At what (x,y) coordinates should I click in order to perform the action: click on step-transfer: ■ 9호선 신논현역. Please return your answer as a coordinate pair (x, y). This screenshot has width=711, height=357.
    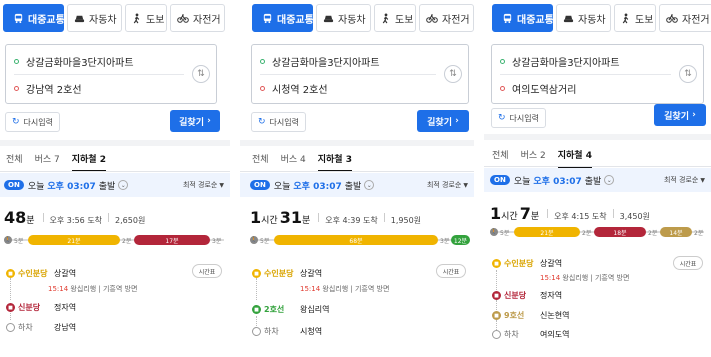
    Looking at the image, I should click on (530, 315).